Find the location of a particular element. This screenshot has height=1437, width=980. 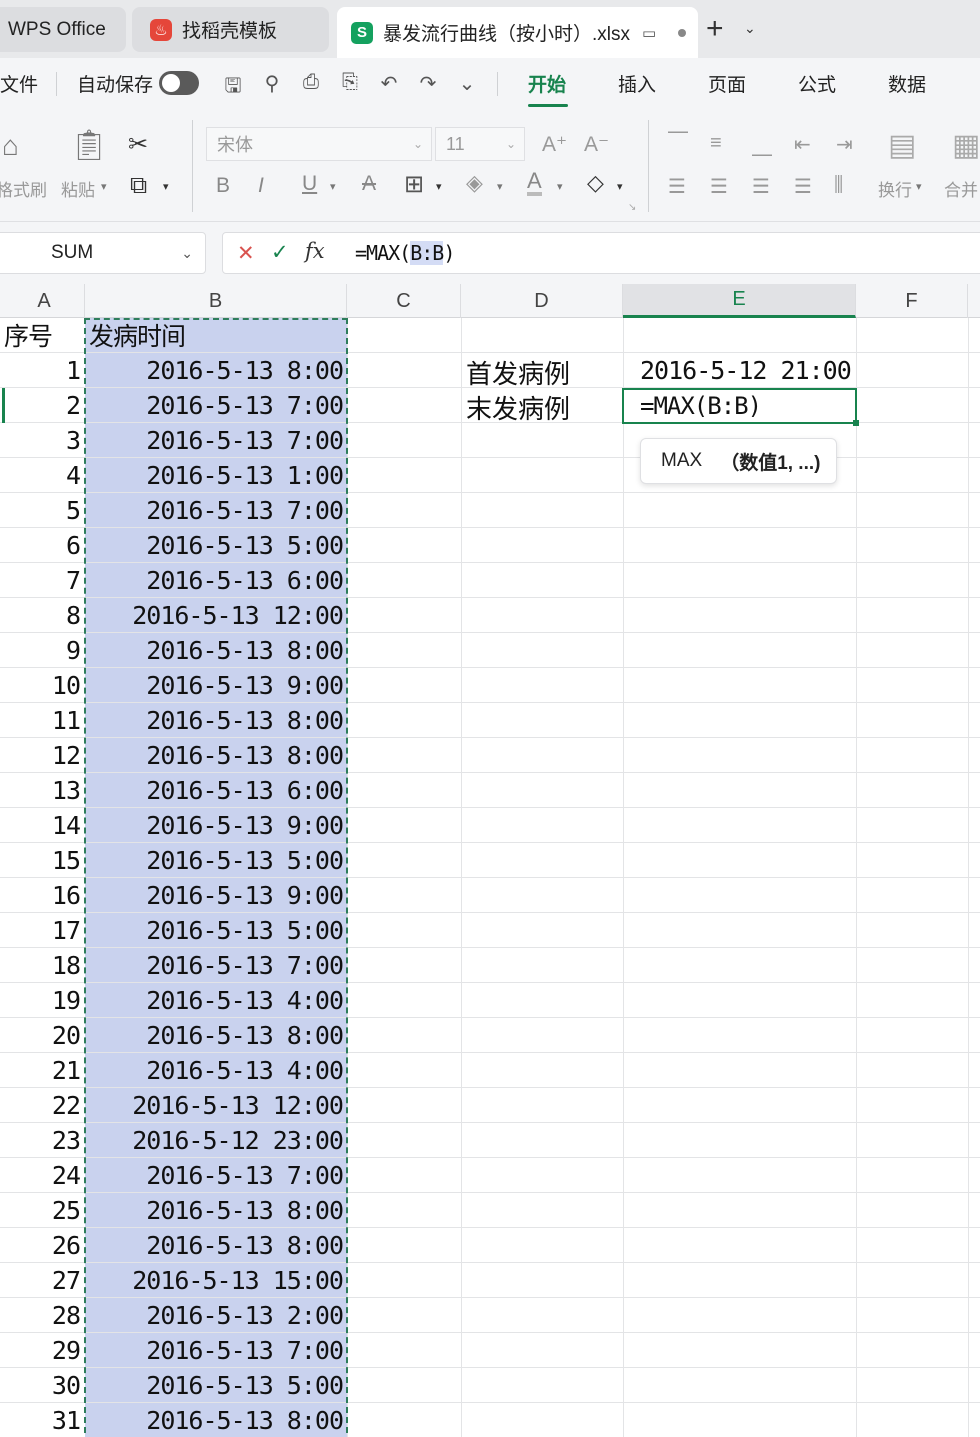

cell-index: 5 is located at coordinates (44, 510).